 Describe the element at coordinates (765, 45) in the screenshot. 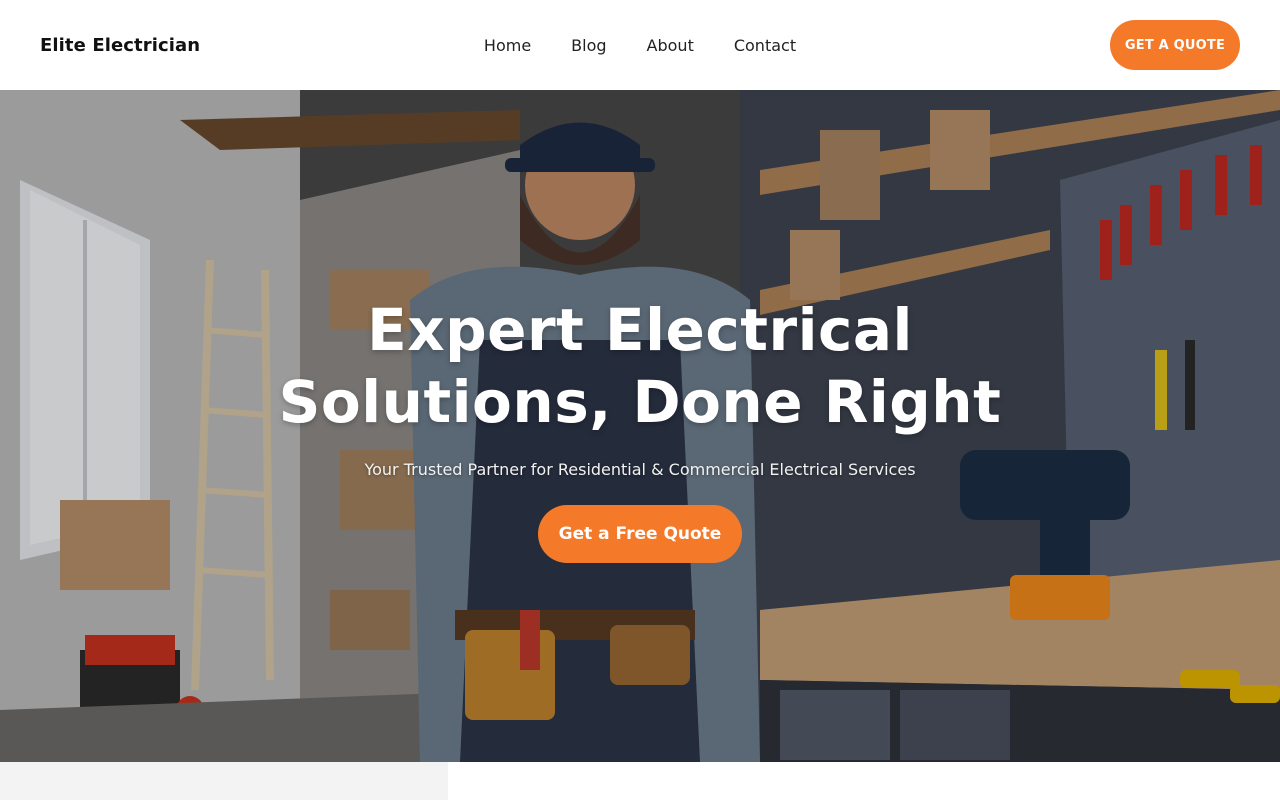

I see `nav-contact: Contact` at that location.